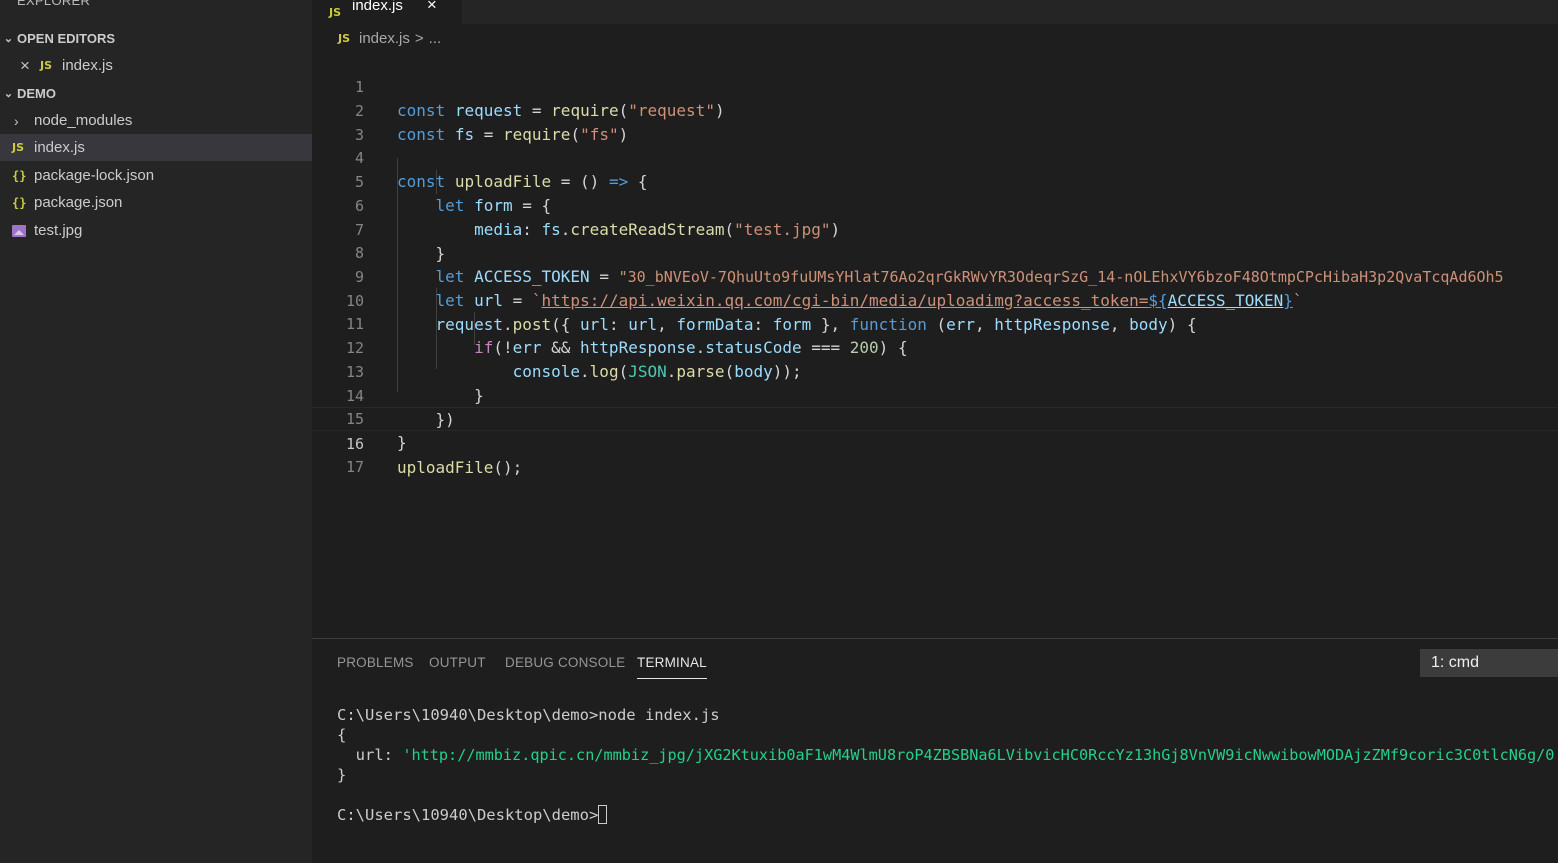 Image resolution: width=1558 pixels, height=863 pixels. I want to click on explorer-title: EXPLORER, so click(54, 4).